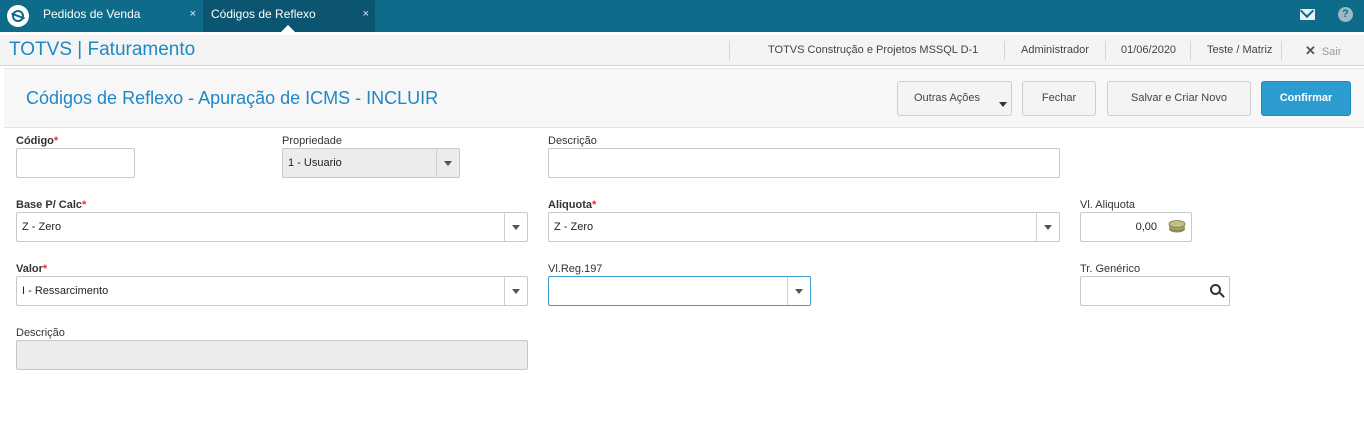  Describe the element at coordinates (1149, 50) in the screenshot. I see `date-label: 01/06/2020` at that location.